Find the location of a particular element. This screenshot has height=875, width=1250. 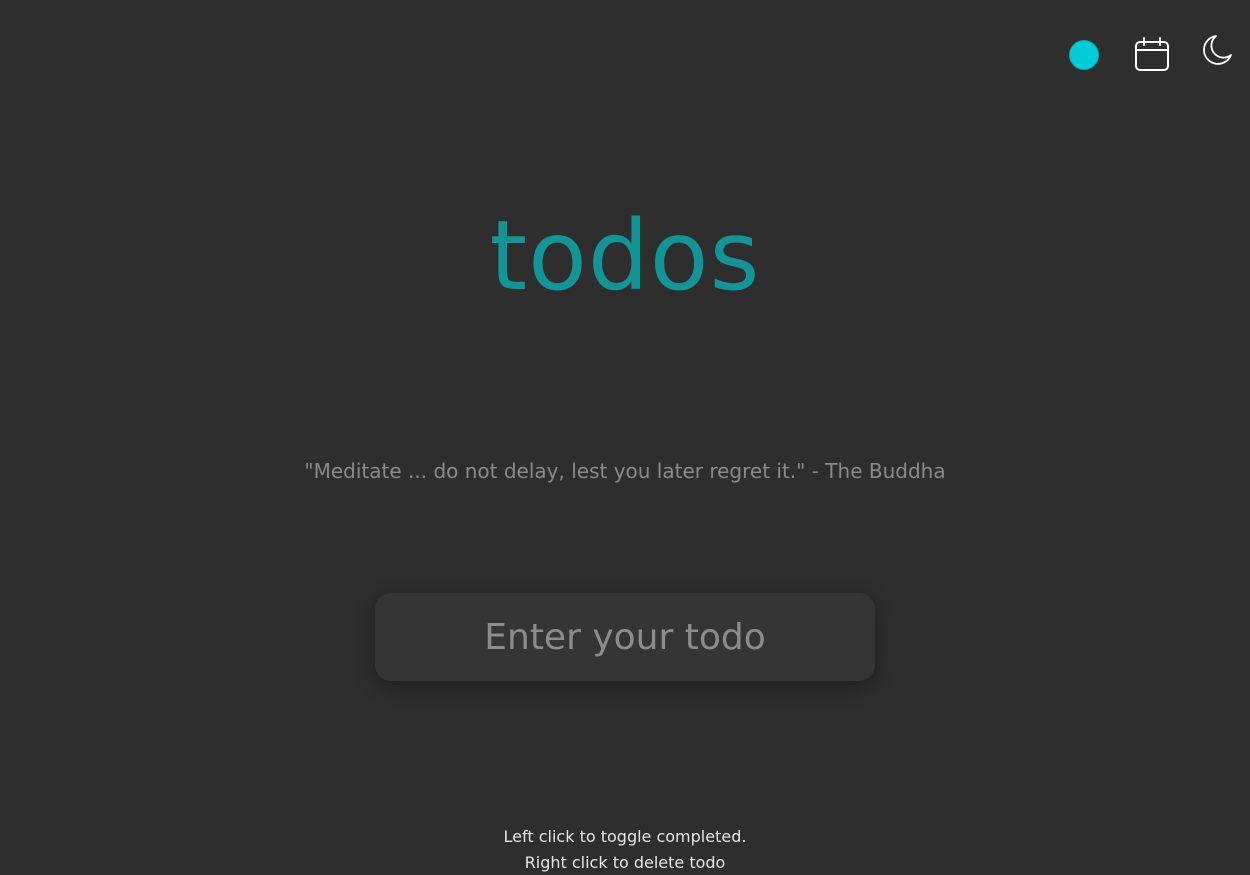

help-line-toggle: Left click to toggle completed. is located at coordinates (625, 836).